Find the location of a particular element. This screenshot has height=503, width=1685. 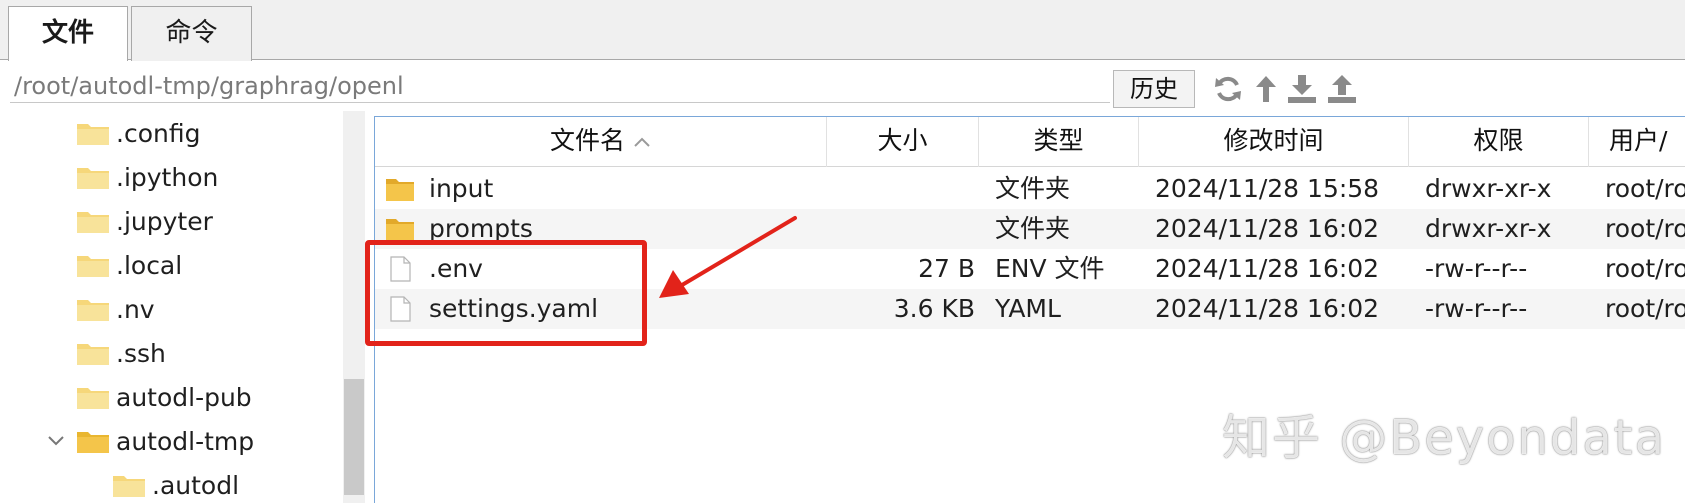

tree-item-label: autodl-tmp is located at coordinates (185, 441).